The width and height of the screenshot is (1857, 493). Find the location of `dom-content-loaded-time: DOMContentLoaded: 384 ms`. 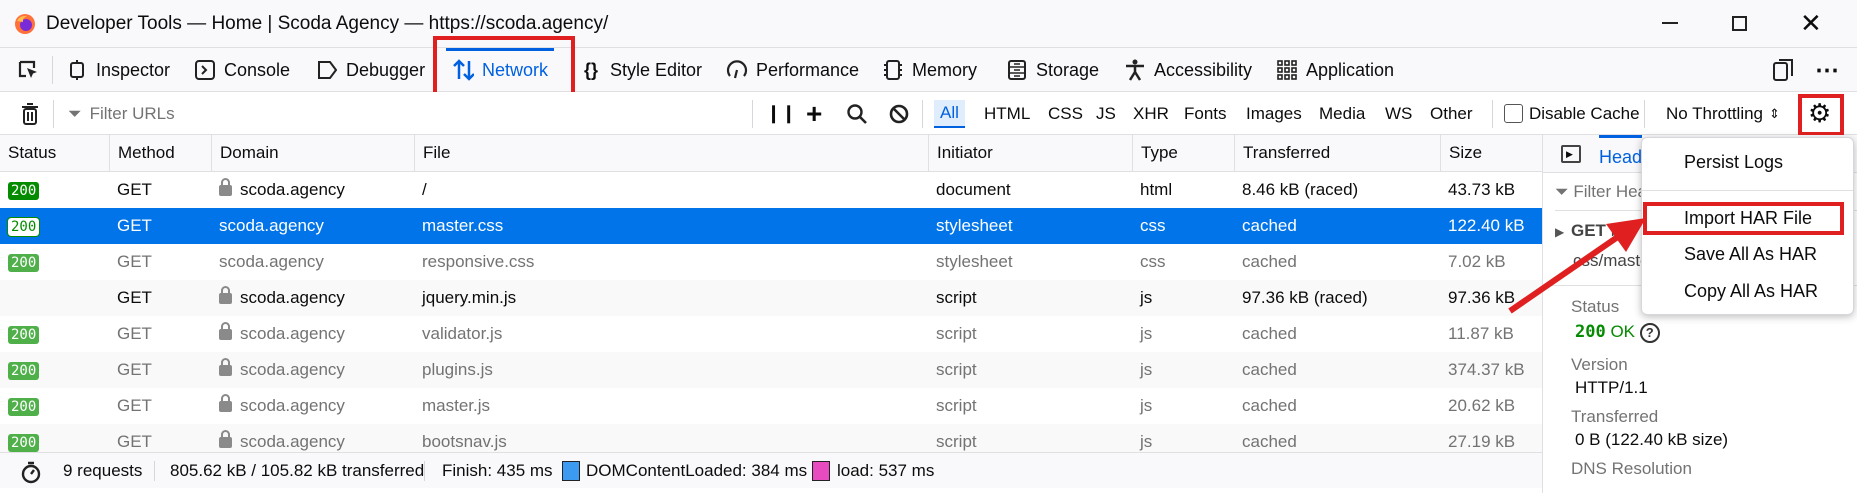

dom-content-loaded-time: DOMContentLoaded: 384 ms is located at coordinates (697, 470).